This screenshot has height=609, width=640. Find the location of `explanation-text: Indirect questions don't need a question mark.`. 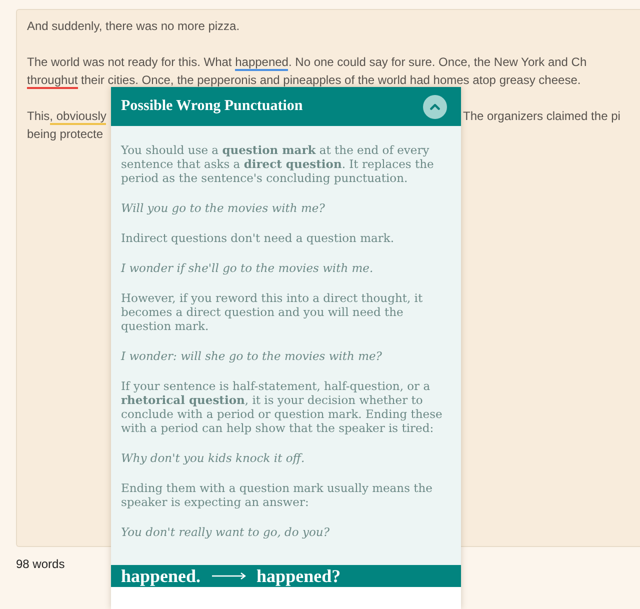

explanation-text: Indirect questions don't need a question mark. is located at coordinates (258, 238).